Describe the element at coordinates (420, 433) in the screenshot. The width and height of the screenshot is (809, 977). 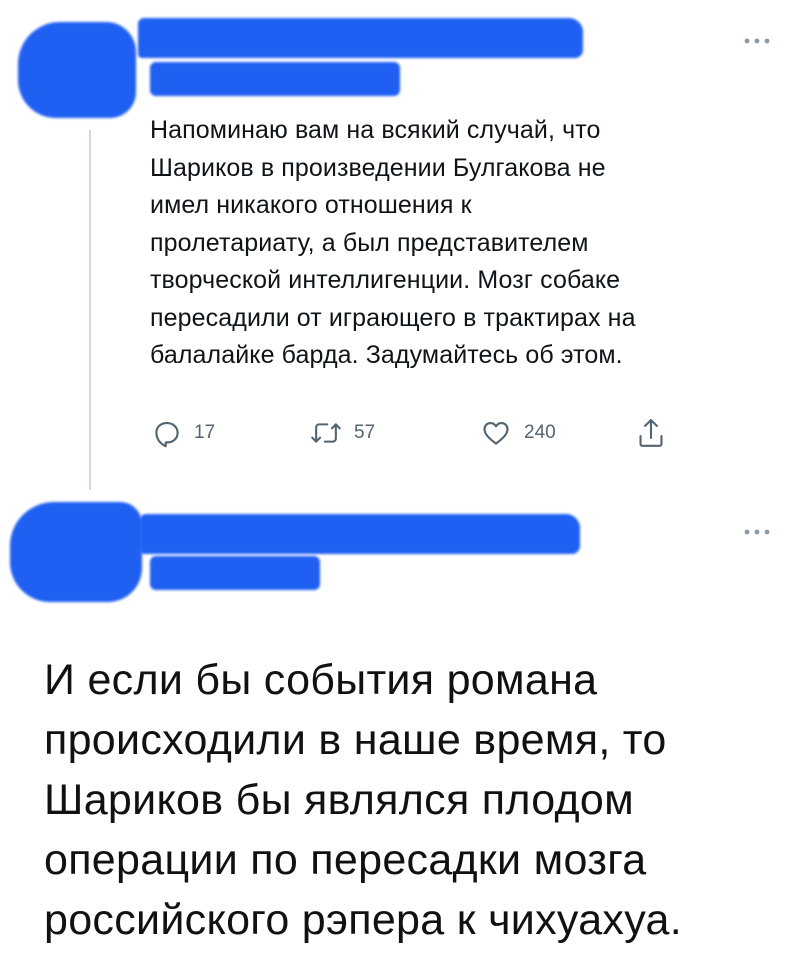
I see `tweet-action-bar: 17 57 240` at that location.